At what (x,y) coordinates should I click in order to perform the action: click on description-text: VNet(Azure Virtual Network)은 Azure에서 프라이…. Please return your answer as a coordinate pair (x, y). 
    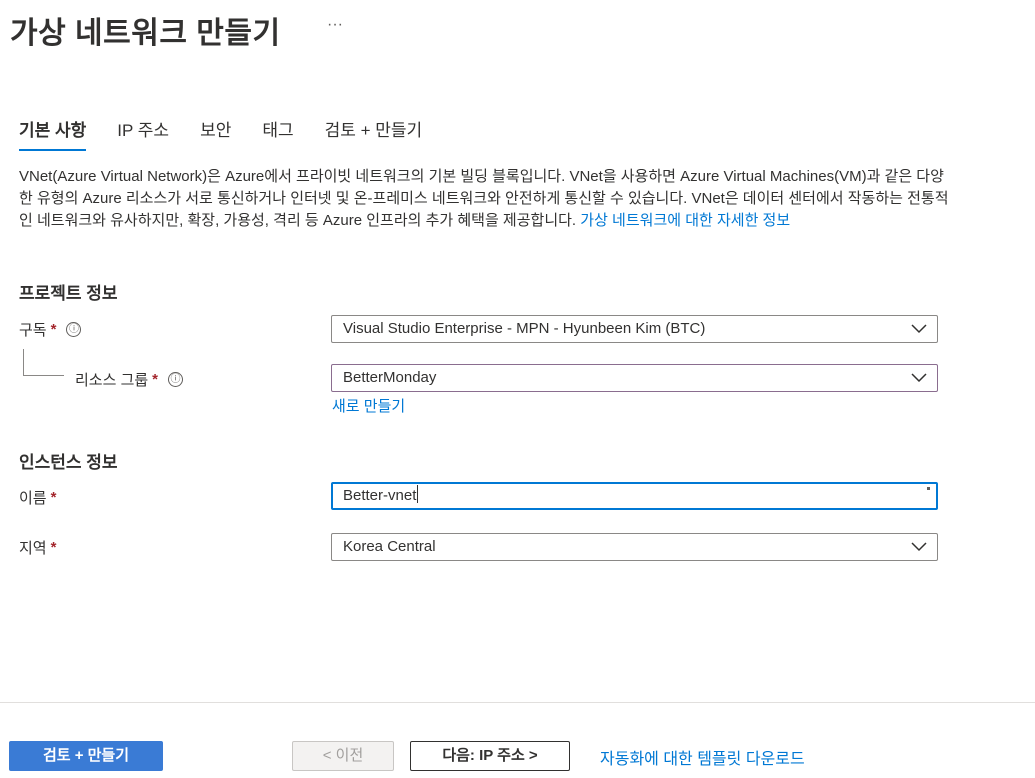
    Looking at the image, I should click on (484, 198).